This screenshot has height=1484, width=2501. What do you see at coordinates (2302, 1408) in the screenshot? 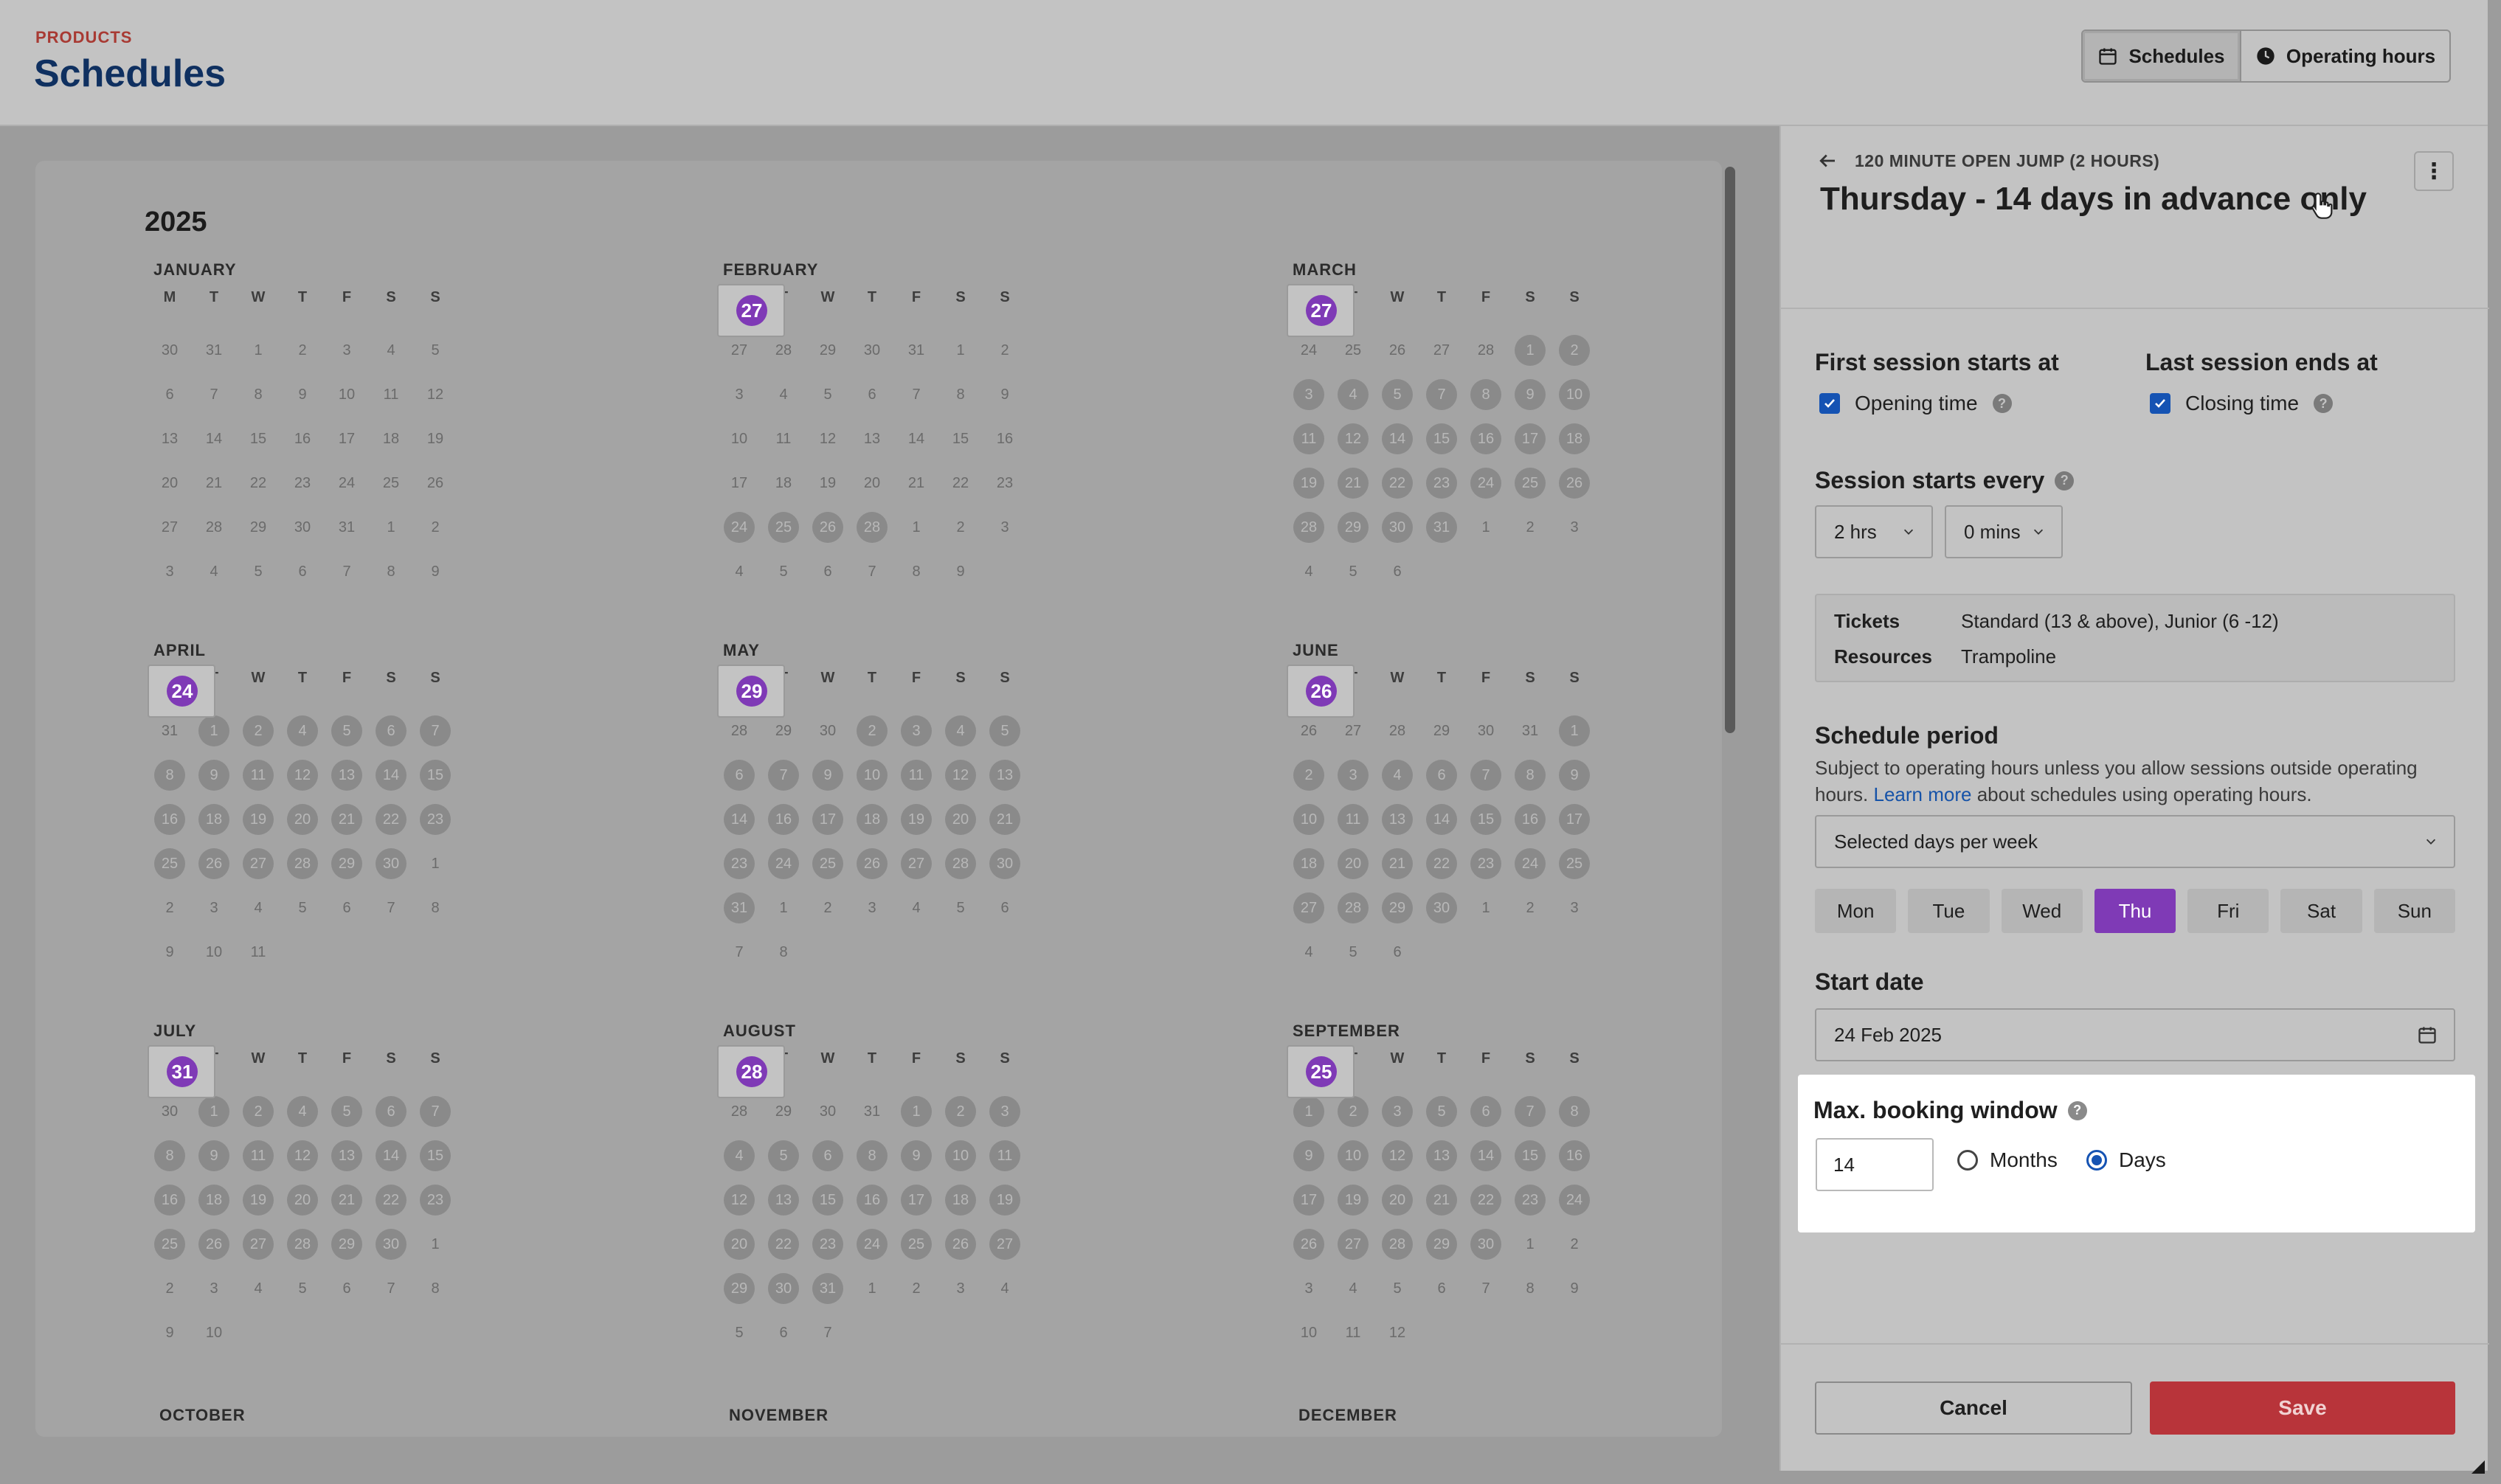
I see `save-button: Save` at bounding box center [2302, 1408].